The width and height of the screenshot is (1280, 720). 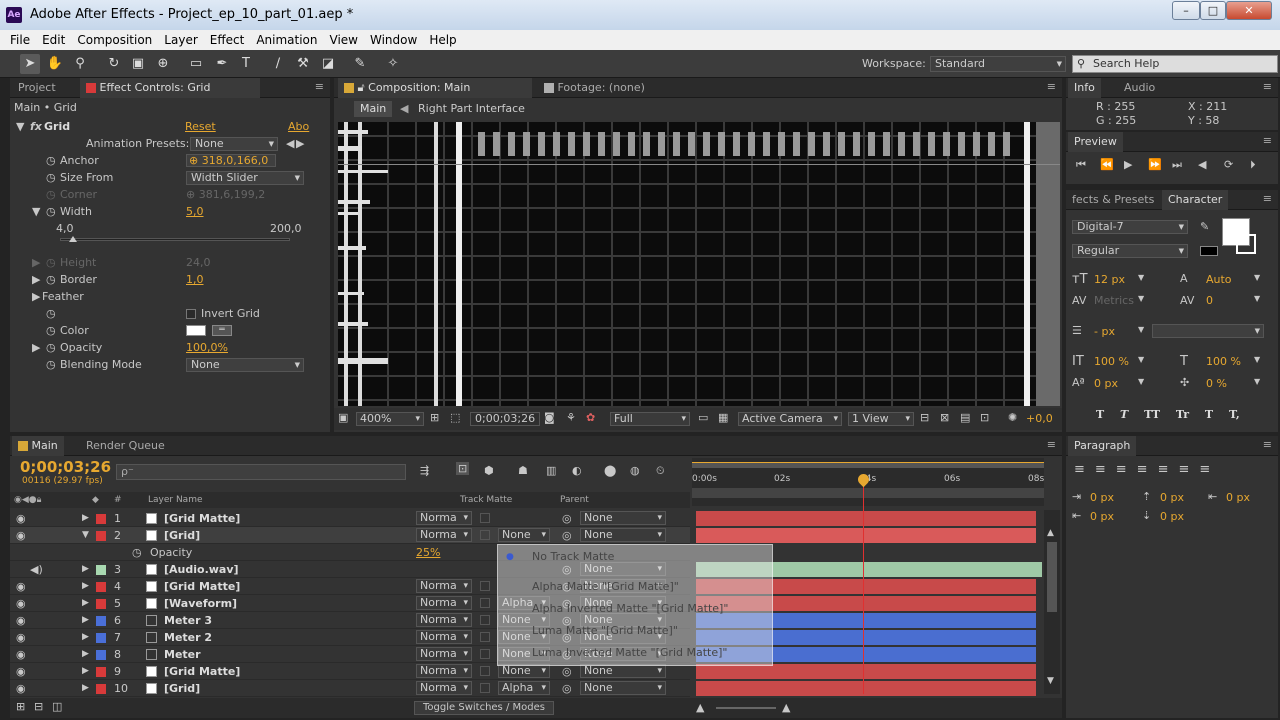 What do you see at coordinates (350, 535) in the screenshot?
I see `layer-row: ◉ ▼ 2 [Grid] Norma None ◎ None` at bounding box center [350, 535].